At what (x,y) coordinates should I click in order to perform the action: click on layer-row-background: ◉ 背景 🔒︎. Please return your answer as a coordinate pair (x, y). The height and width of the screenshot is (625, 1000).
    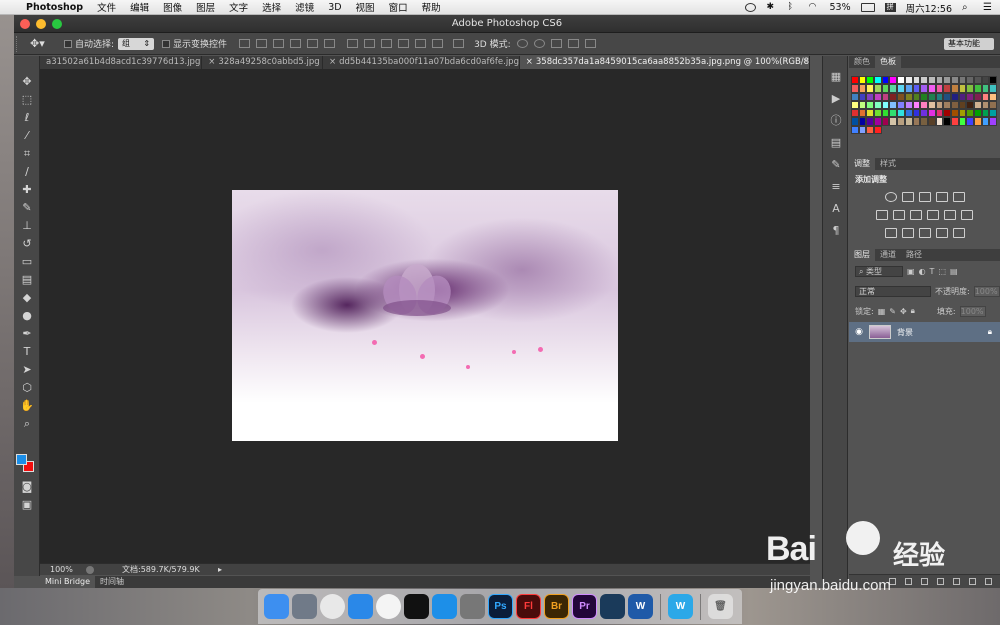
    Looking at the image, I should click on (924, 332).